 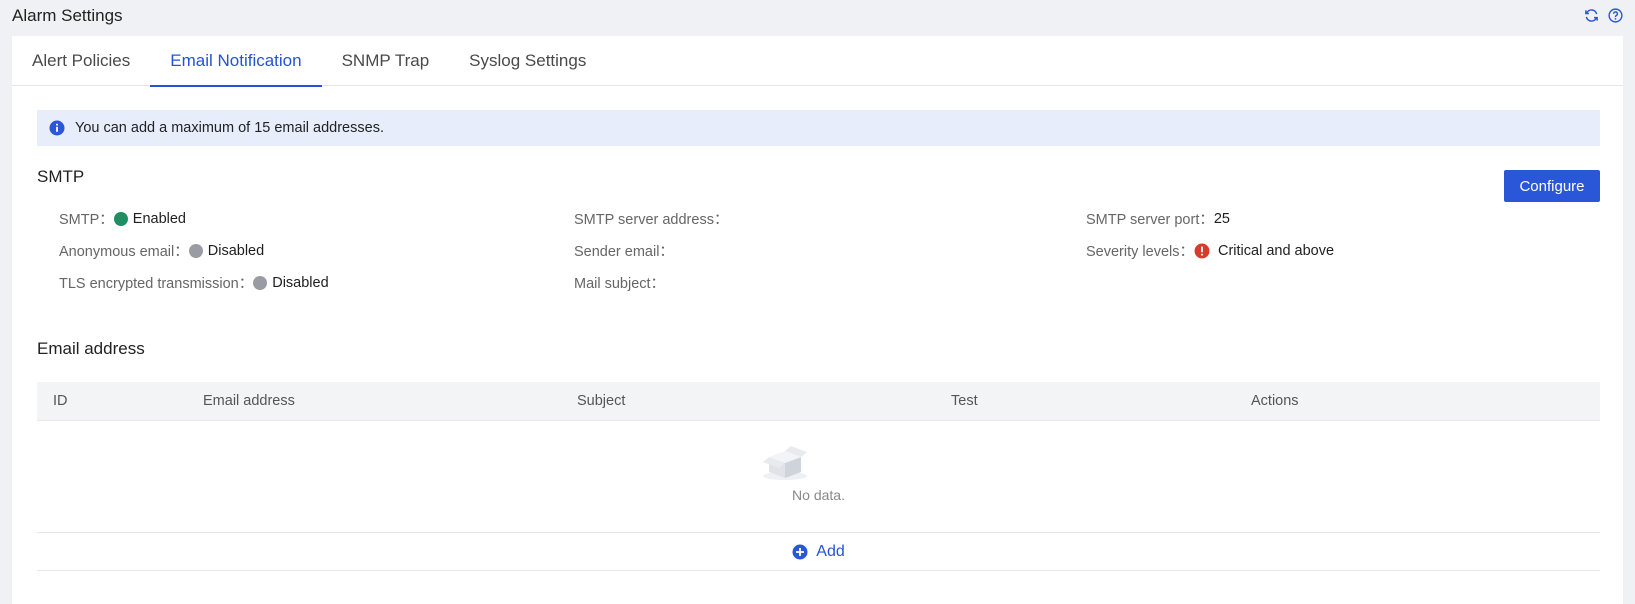 I want to click on severity-levels-label: Severity levels：, so click(x=1140, y=252).